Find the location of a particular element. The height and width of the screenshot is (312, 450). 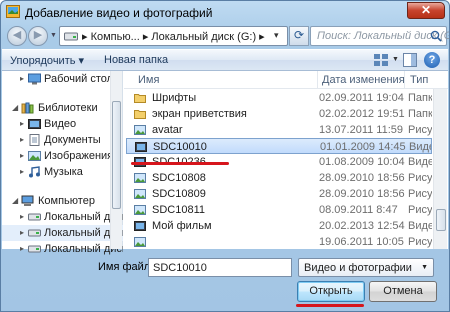

filename-value: SDC10010 is located at coordinates (180, 268).